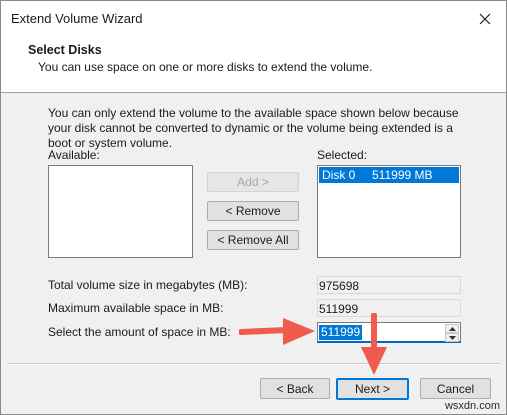 This screenshot has width=507, height=415. Describe the element at coordinates (139, 332) in the screenshot. I see `amount-label: Select the amount of space in MB:` at that location.